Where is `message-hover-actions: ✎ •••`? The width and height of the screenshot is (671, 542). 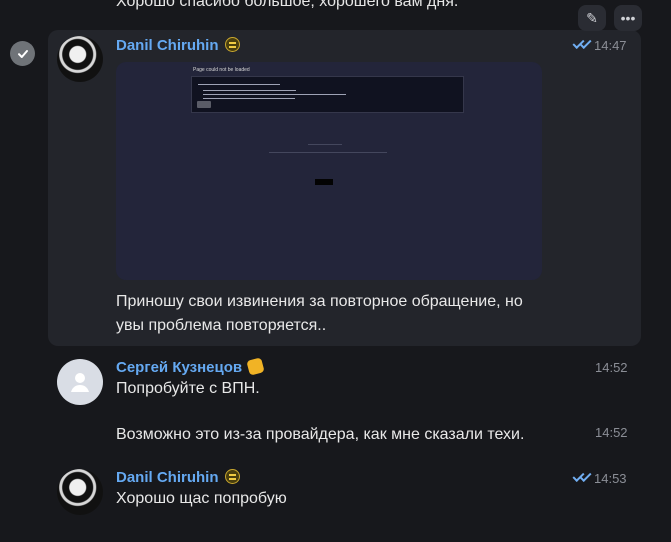
message-hover-actions: ✎ ••• is located at coordinates (610, 18).